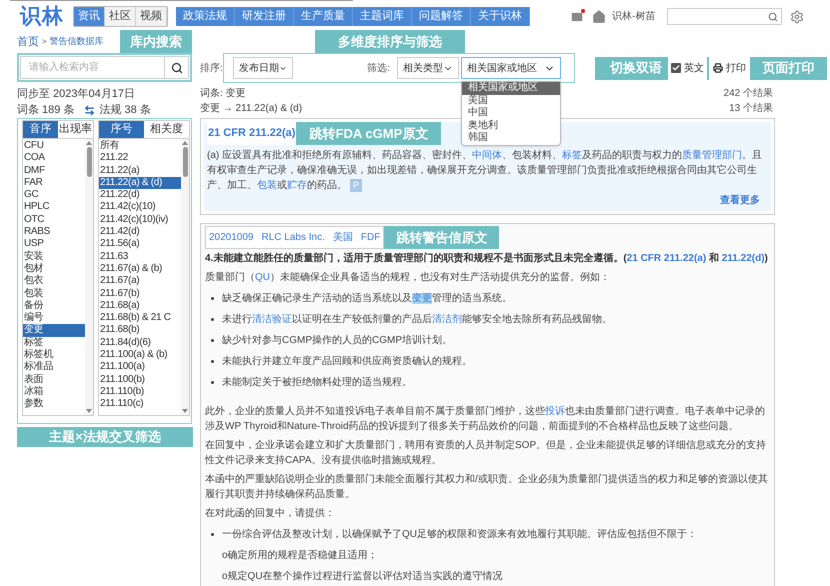 Image resolution: width=830 pixels, height=586 pixels. I want to click on list-item: DMF, so click(54, 170).